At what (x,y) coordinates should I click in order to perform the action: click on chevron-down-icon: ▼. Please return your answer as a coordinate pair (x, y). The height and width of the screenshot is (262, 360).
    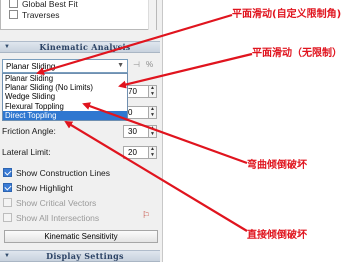
    Looking at the image, I should click on (120, 65).